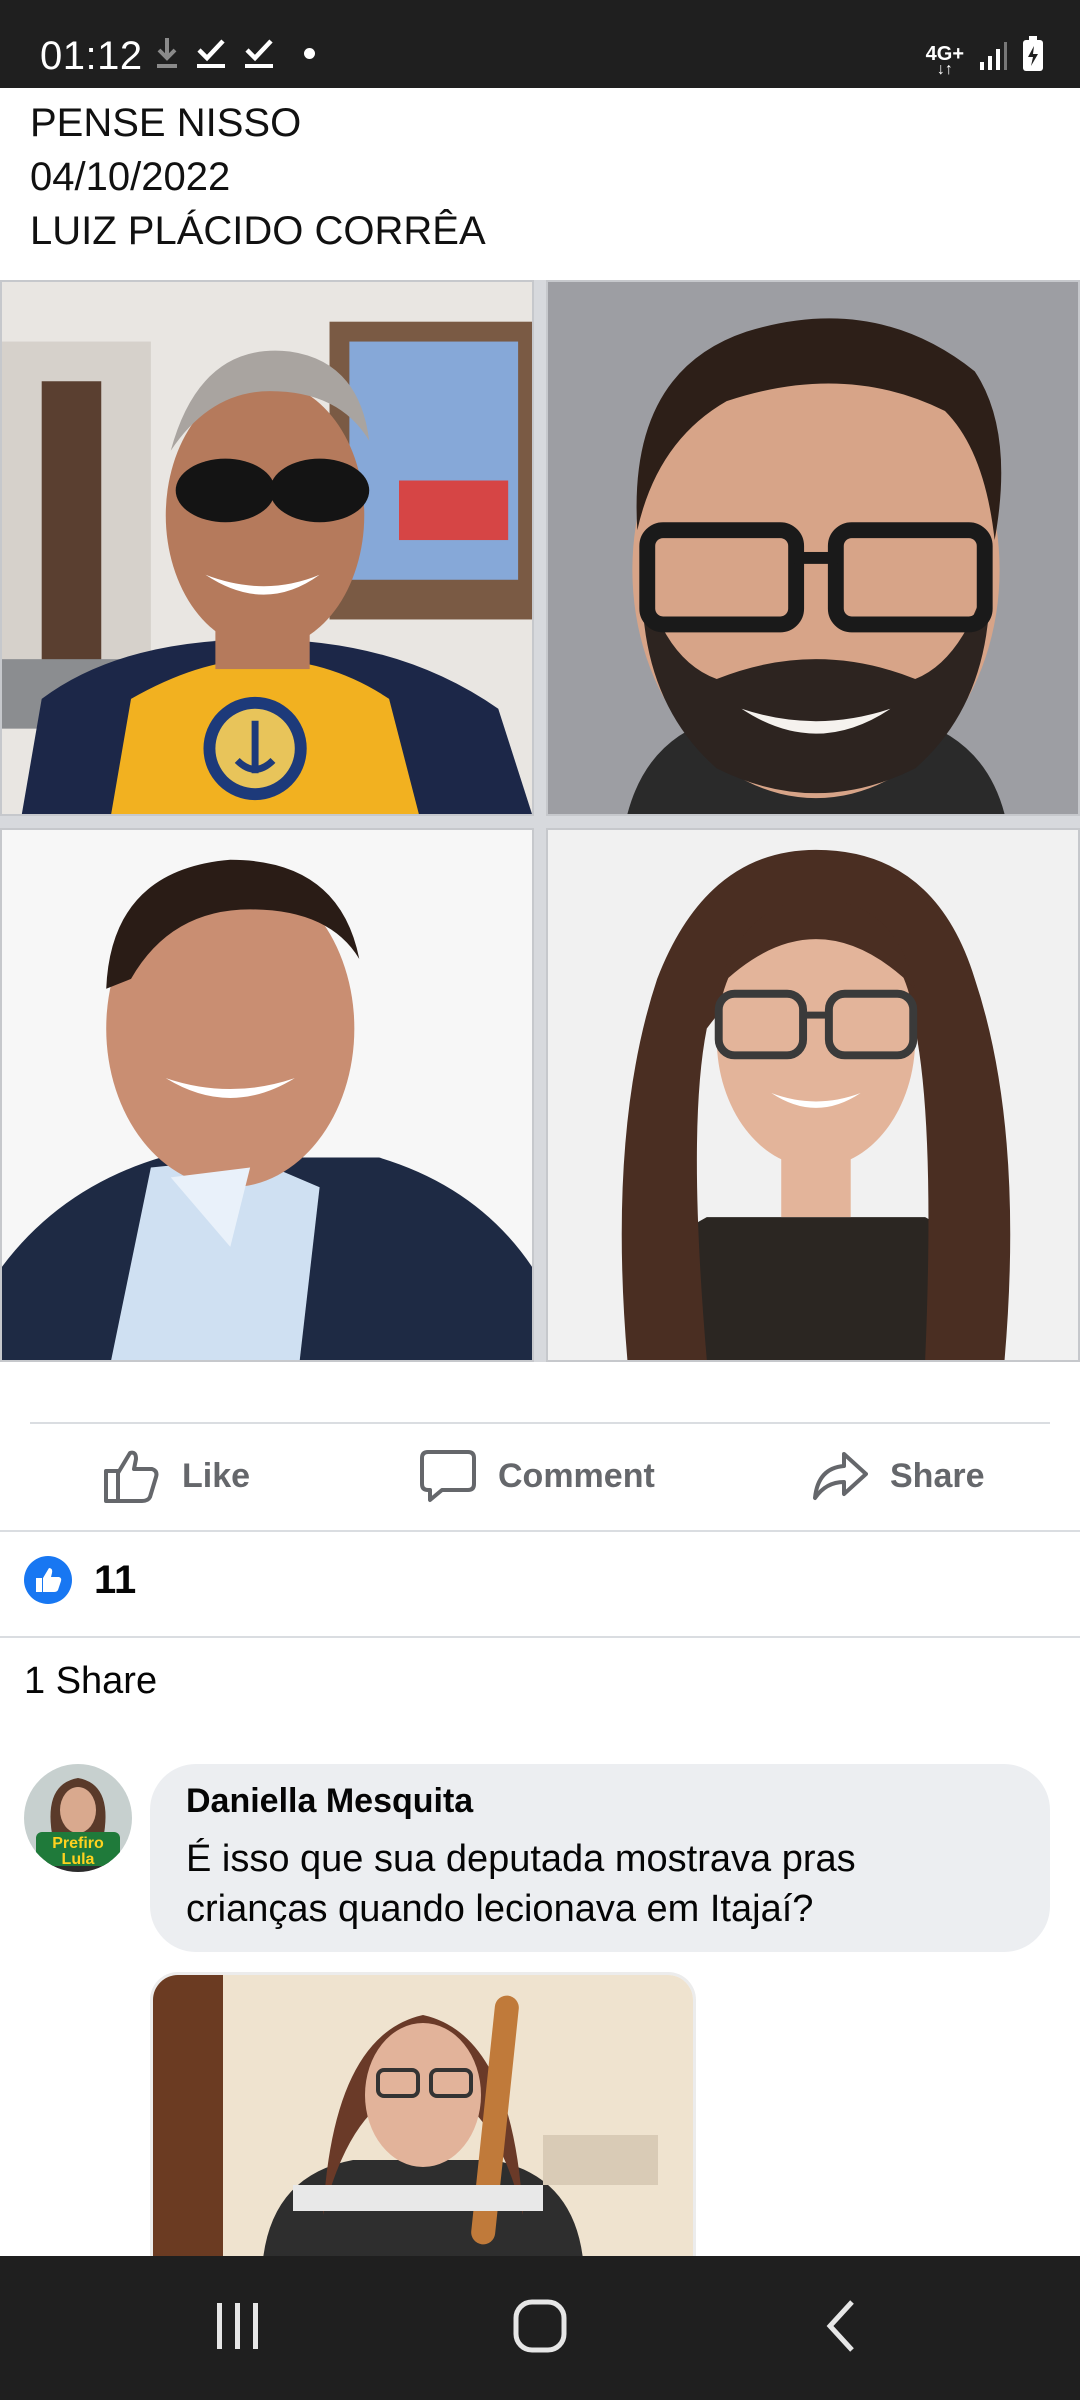  What do you see at coordinates (813, 1095) in the screenshot?
I see `photo-woman-glasses` at bounding box center [813, 1095].